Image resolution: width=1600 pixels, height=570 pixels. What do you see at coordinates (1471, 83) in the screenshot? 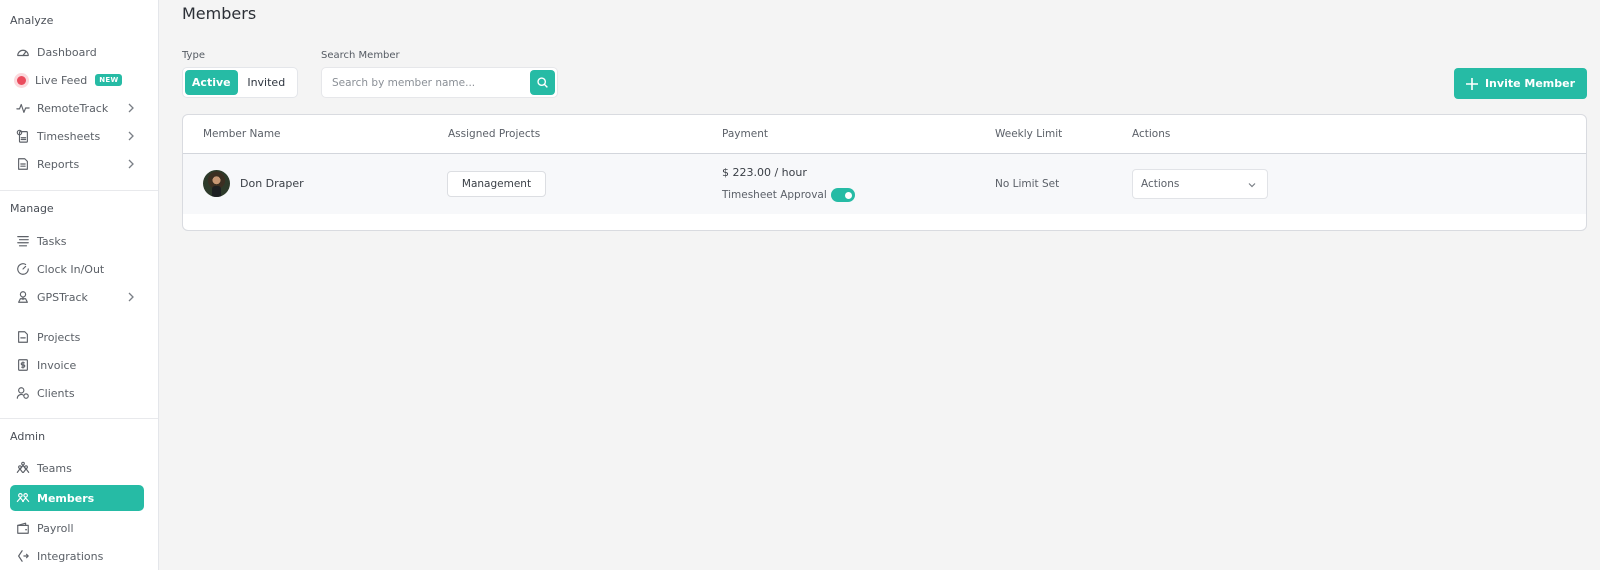
I see `plus-icon` at bounding box center [1471, 83].